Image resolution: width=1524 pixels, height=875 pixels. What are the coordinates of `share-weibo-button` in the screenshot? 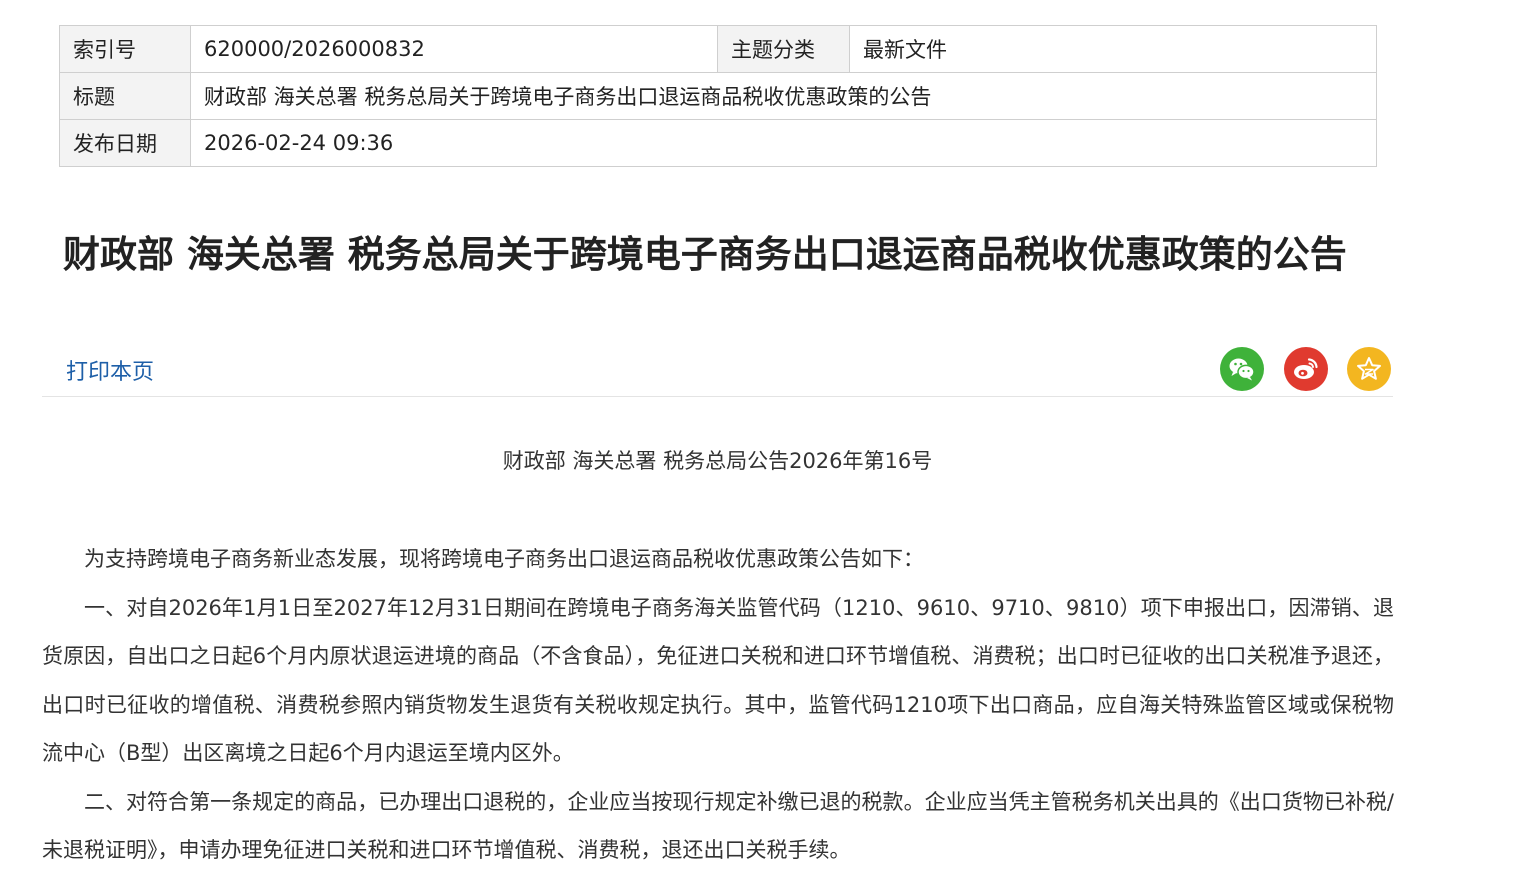 It's located at (1306, 369).